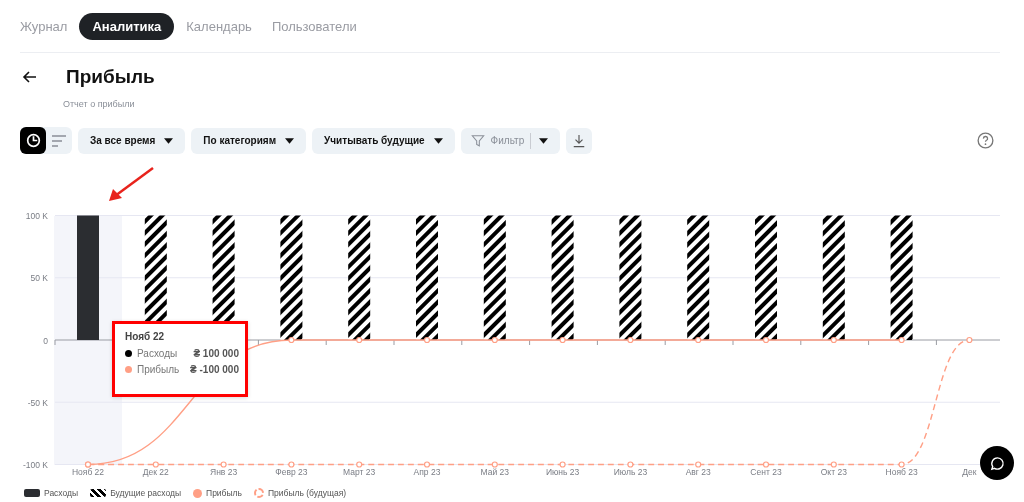  Describe the element at coordinates (39, 278) in the screenshot. I see `y-axis-label: 50 K` at that location.